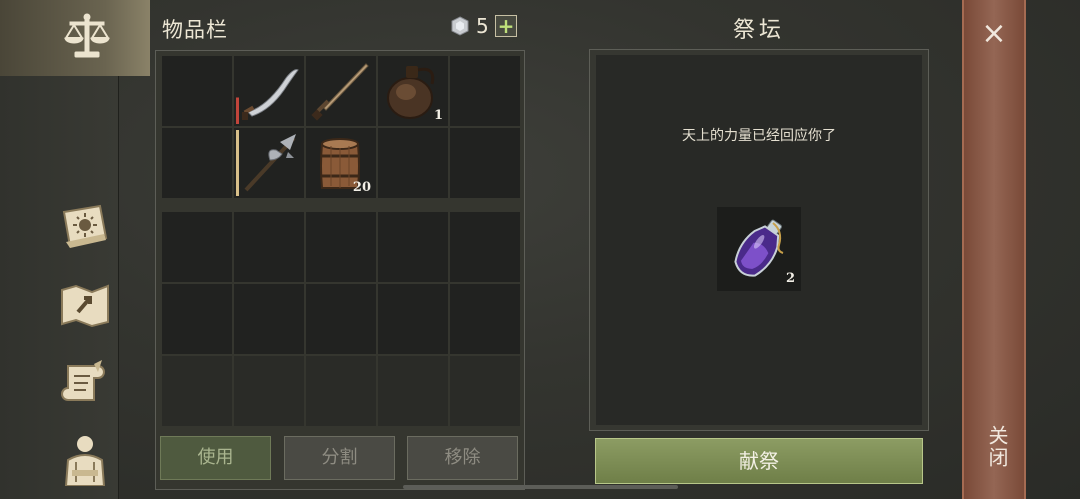  Describe the element at coordinates (540, 487) in the screenshot. I see `scrollbar` at that location.